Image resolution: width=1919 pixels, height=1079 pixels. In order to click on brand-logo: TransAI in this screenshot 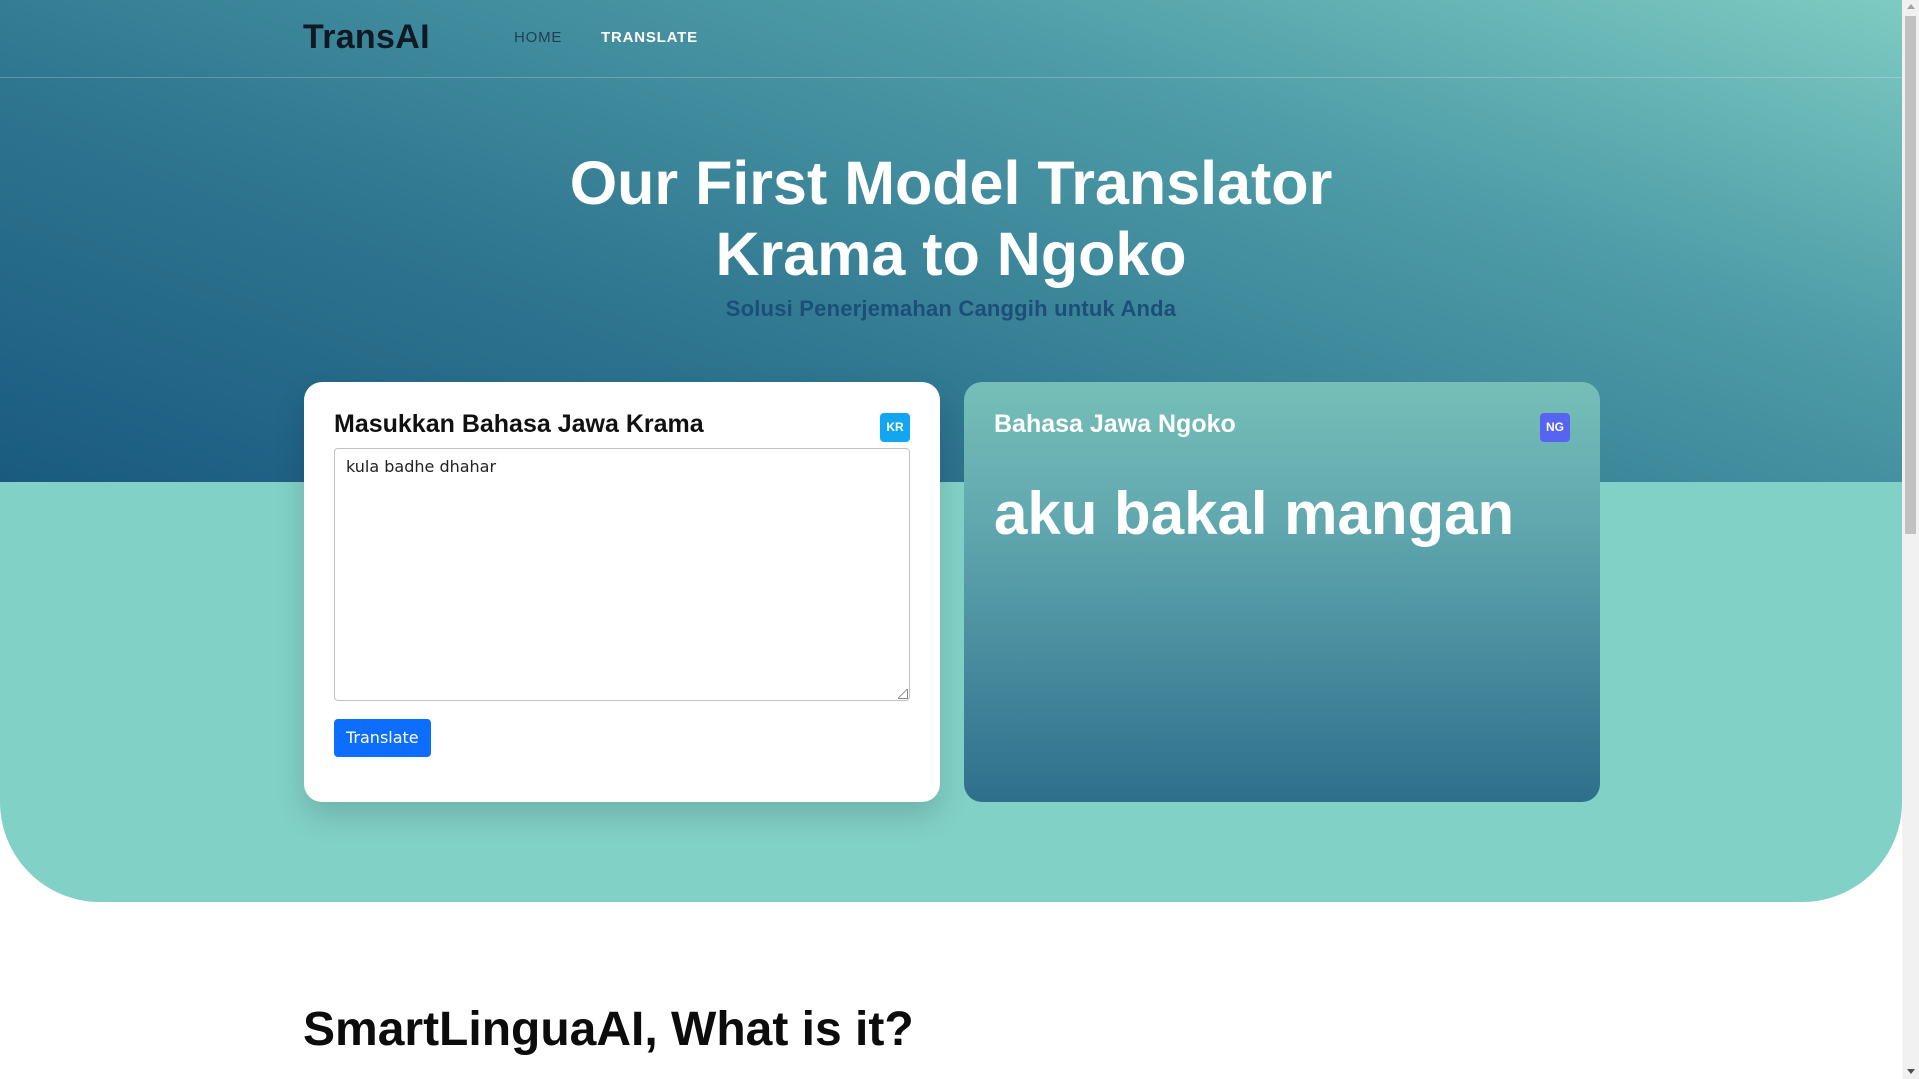, I will do `click(366, 37)`.